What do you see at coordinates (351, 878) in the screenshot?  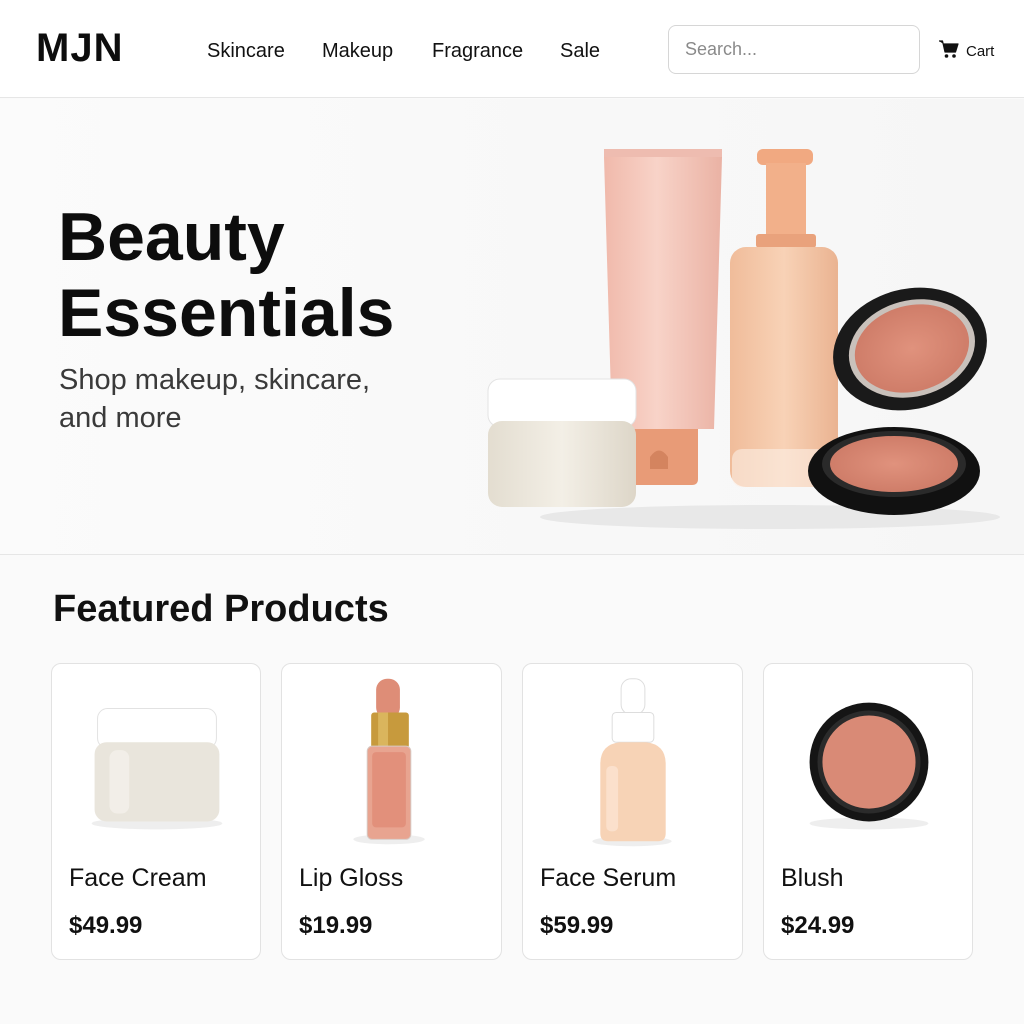 I see `product-name: Lip Gloss` at bounding box center [351, 878].